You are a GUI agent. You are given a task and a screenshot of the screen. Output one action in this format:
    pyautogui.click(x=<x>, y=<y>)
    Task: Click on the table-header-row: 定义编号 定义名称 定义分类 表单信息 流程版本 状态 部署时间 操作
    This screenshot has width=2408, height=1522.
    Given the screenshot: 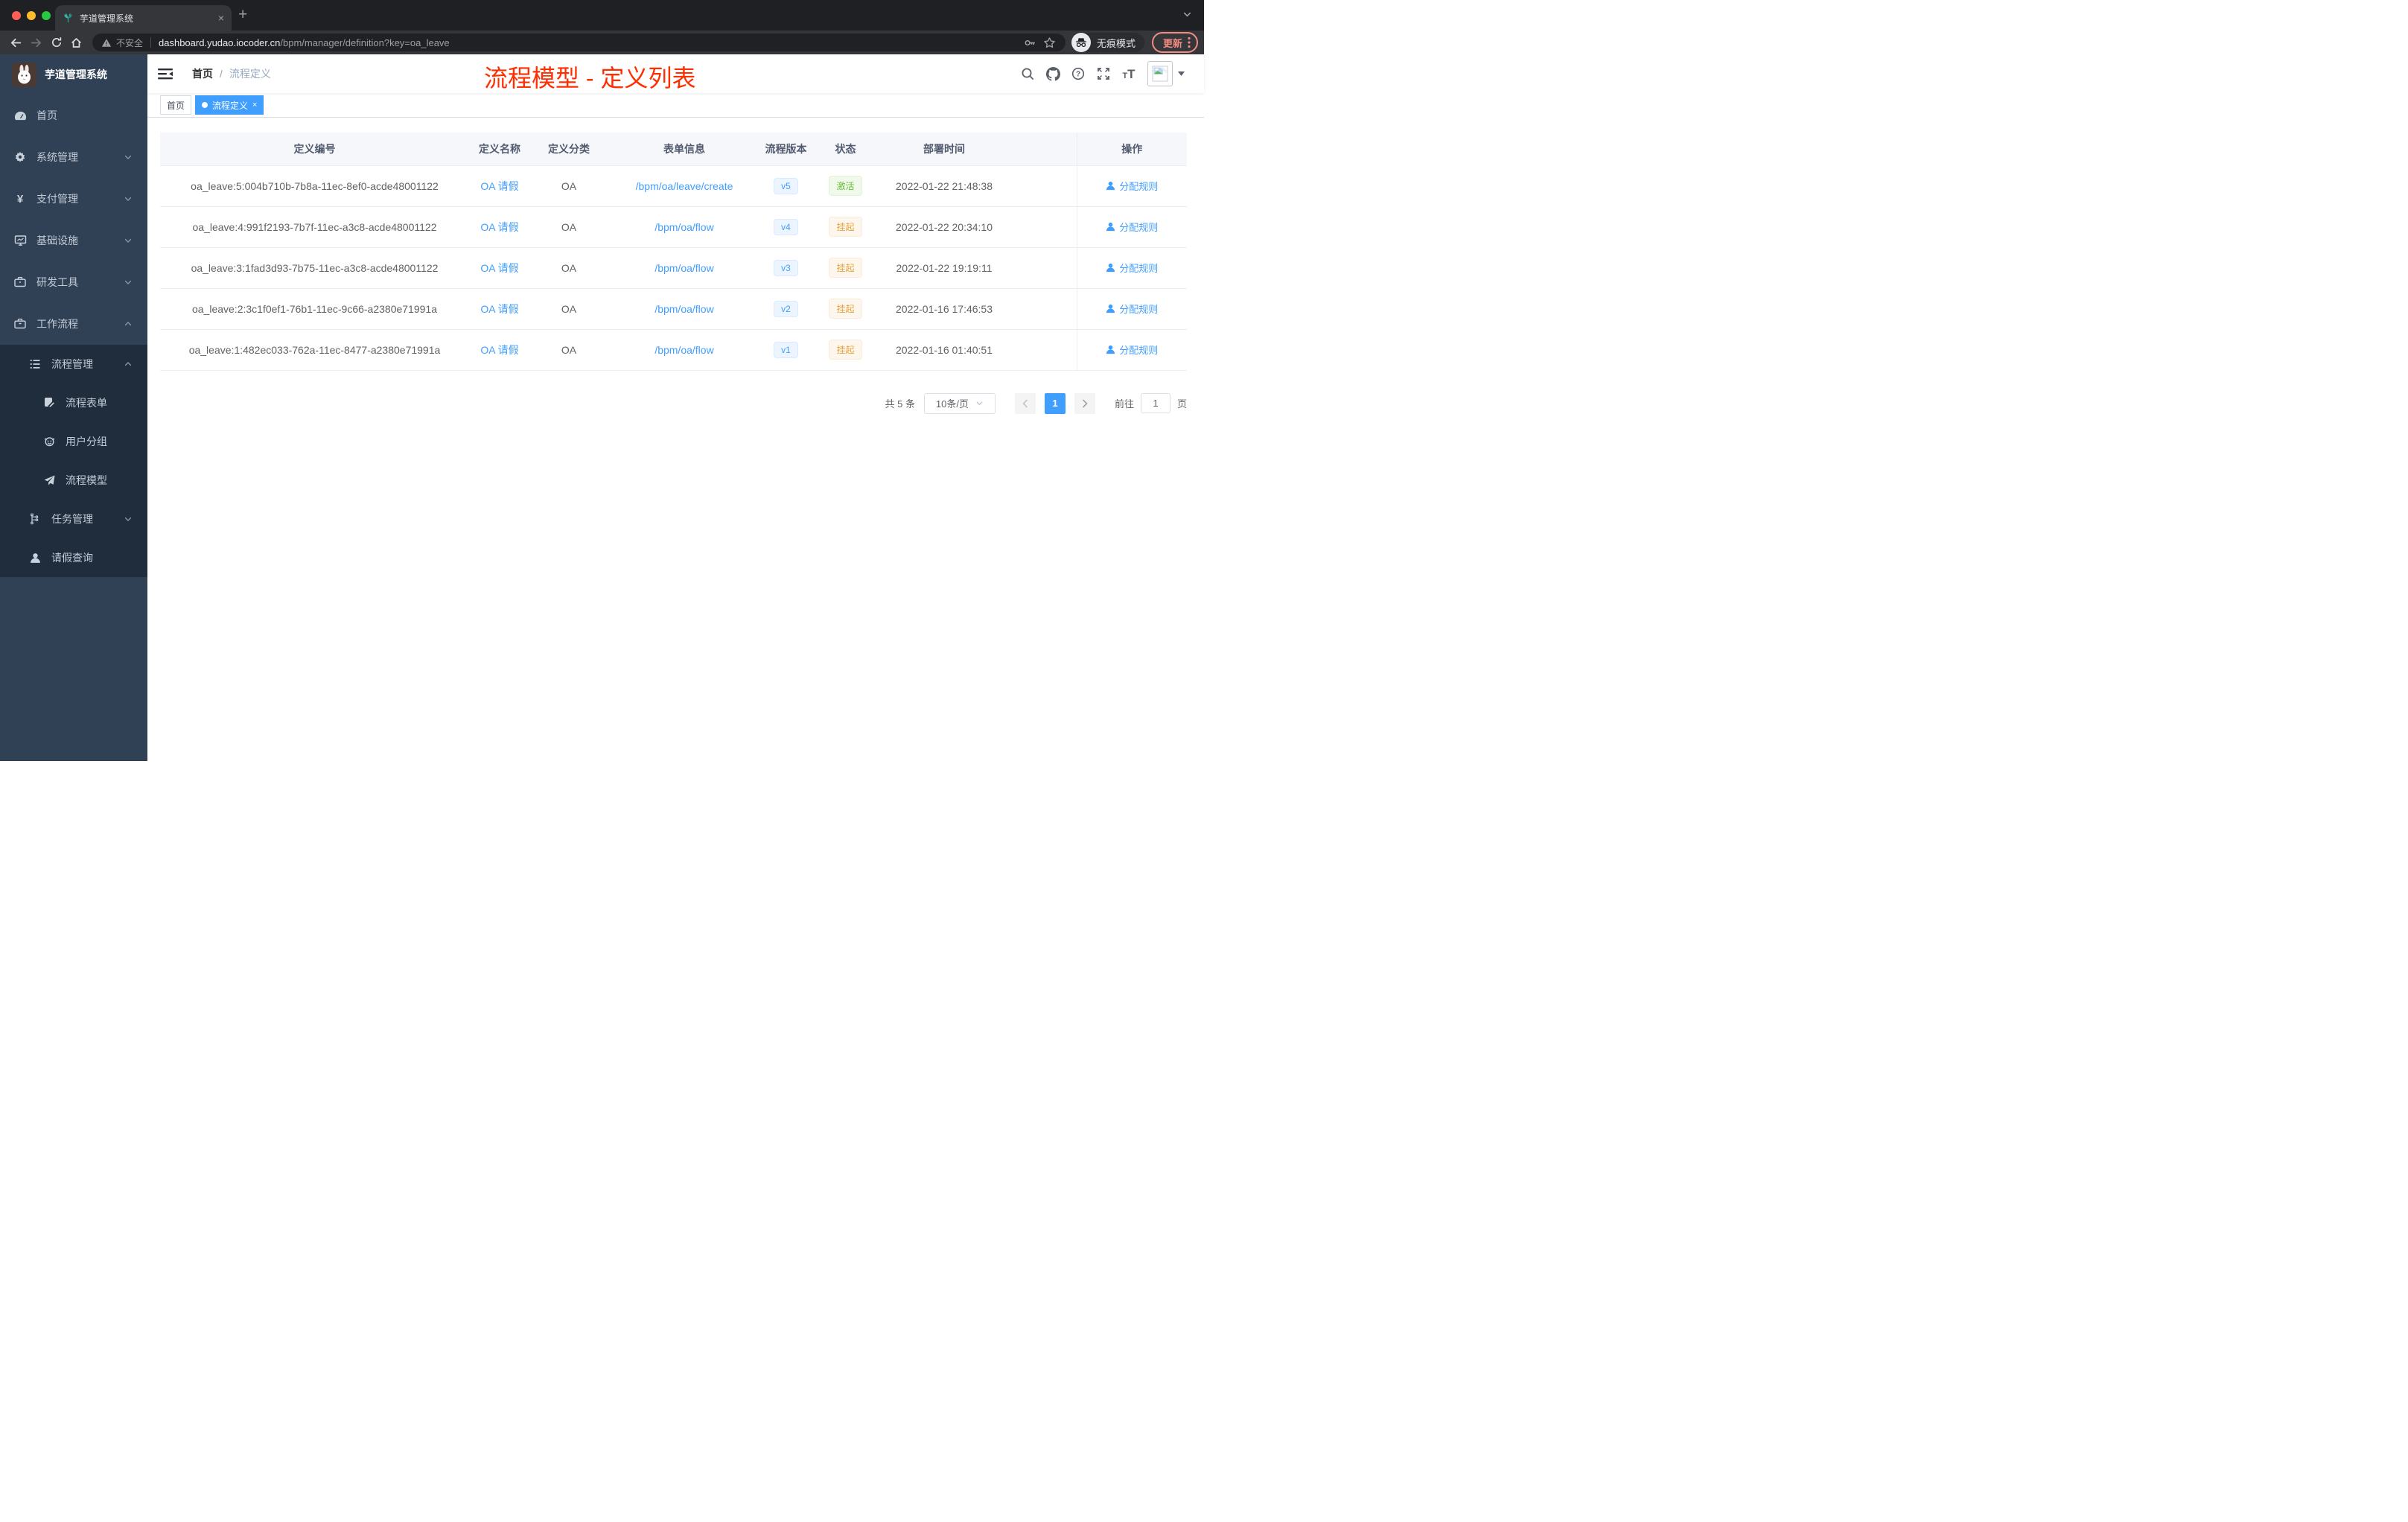 What is the action you would take?
    pyautogui.click(x=673, y=149)
    